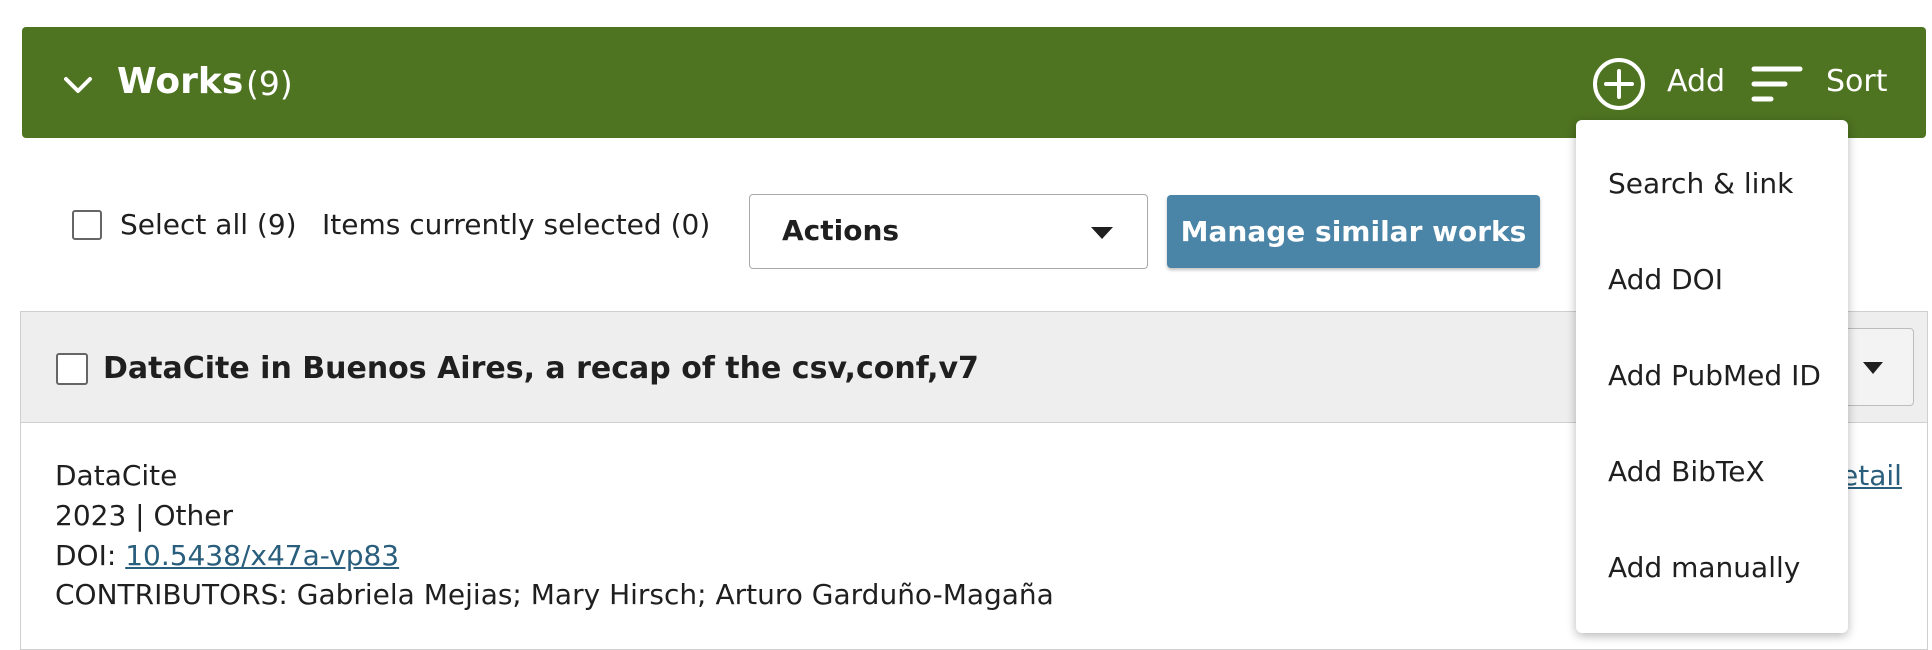  What do you see at coordinates (78, 85) in the screenshot?
I see `chevron-down-icon` at bounding box center [78, 85].